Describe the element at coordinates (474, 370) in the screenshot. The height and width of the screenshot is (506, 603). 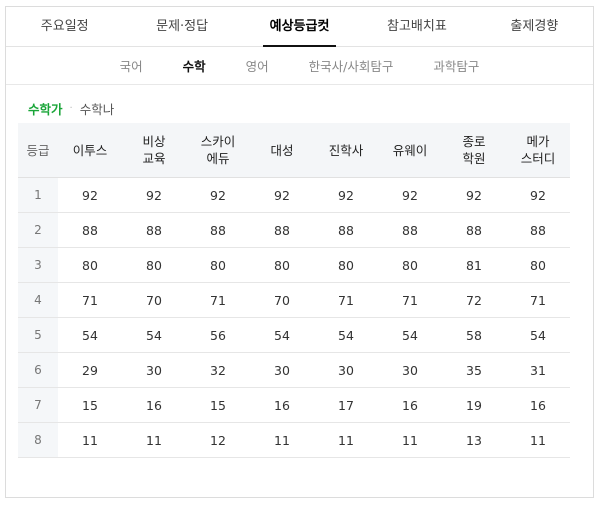
I see `score-cell: 35` at that location.